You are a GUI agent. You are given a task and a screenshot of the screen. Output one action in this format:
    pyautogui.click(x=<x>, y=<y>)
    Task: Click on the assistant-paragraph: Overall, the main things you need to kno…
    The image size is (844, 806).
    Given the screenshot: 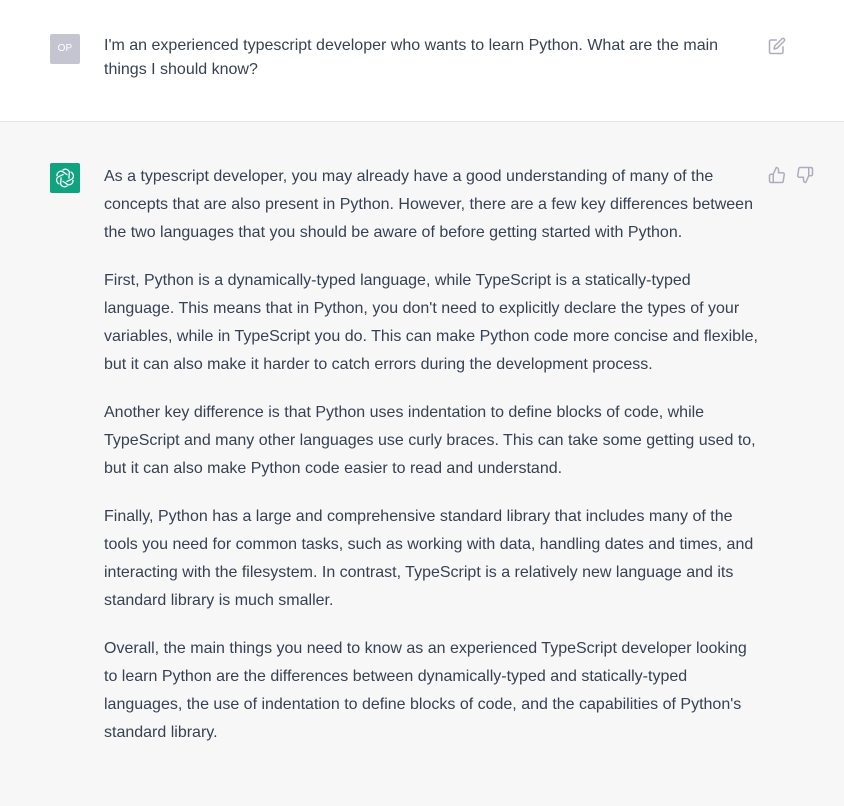 What is the action you would take?
    pyautogui.click(x=425, y=690)
    